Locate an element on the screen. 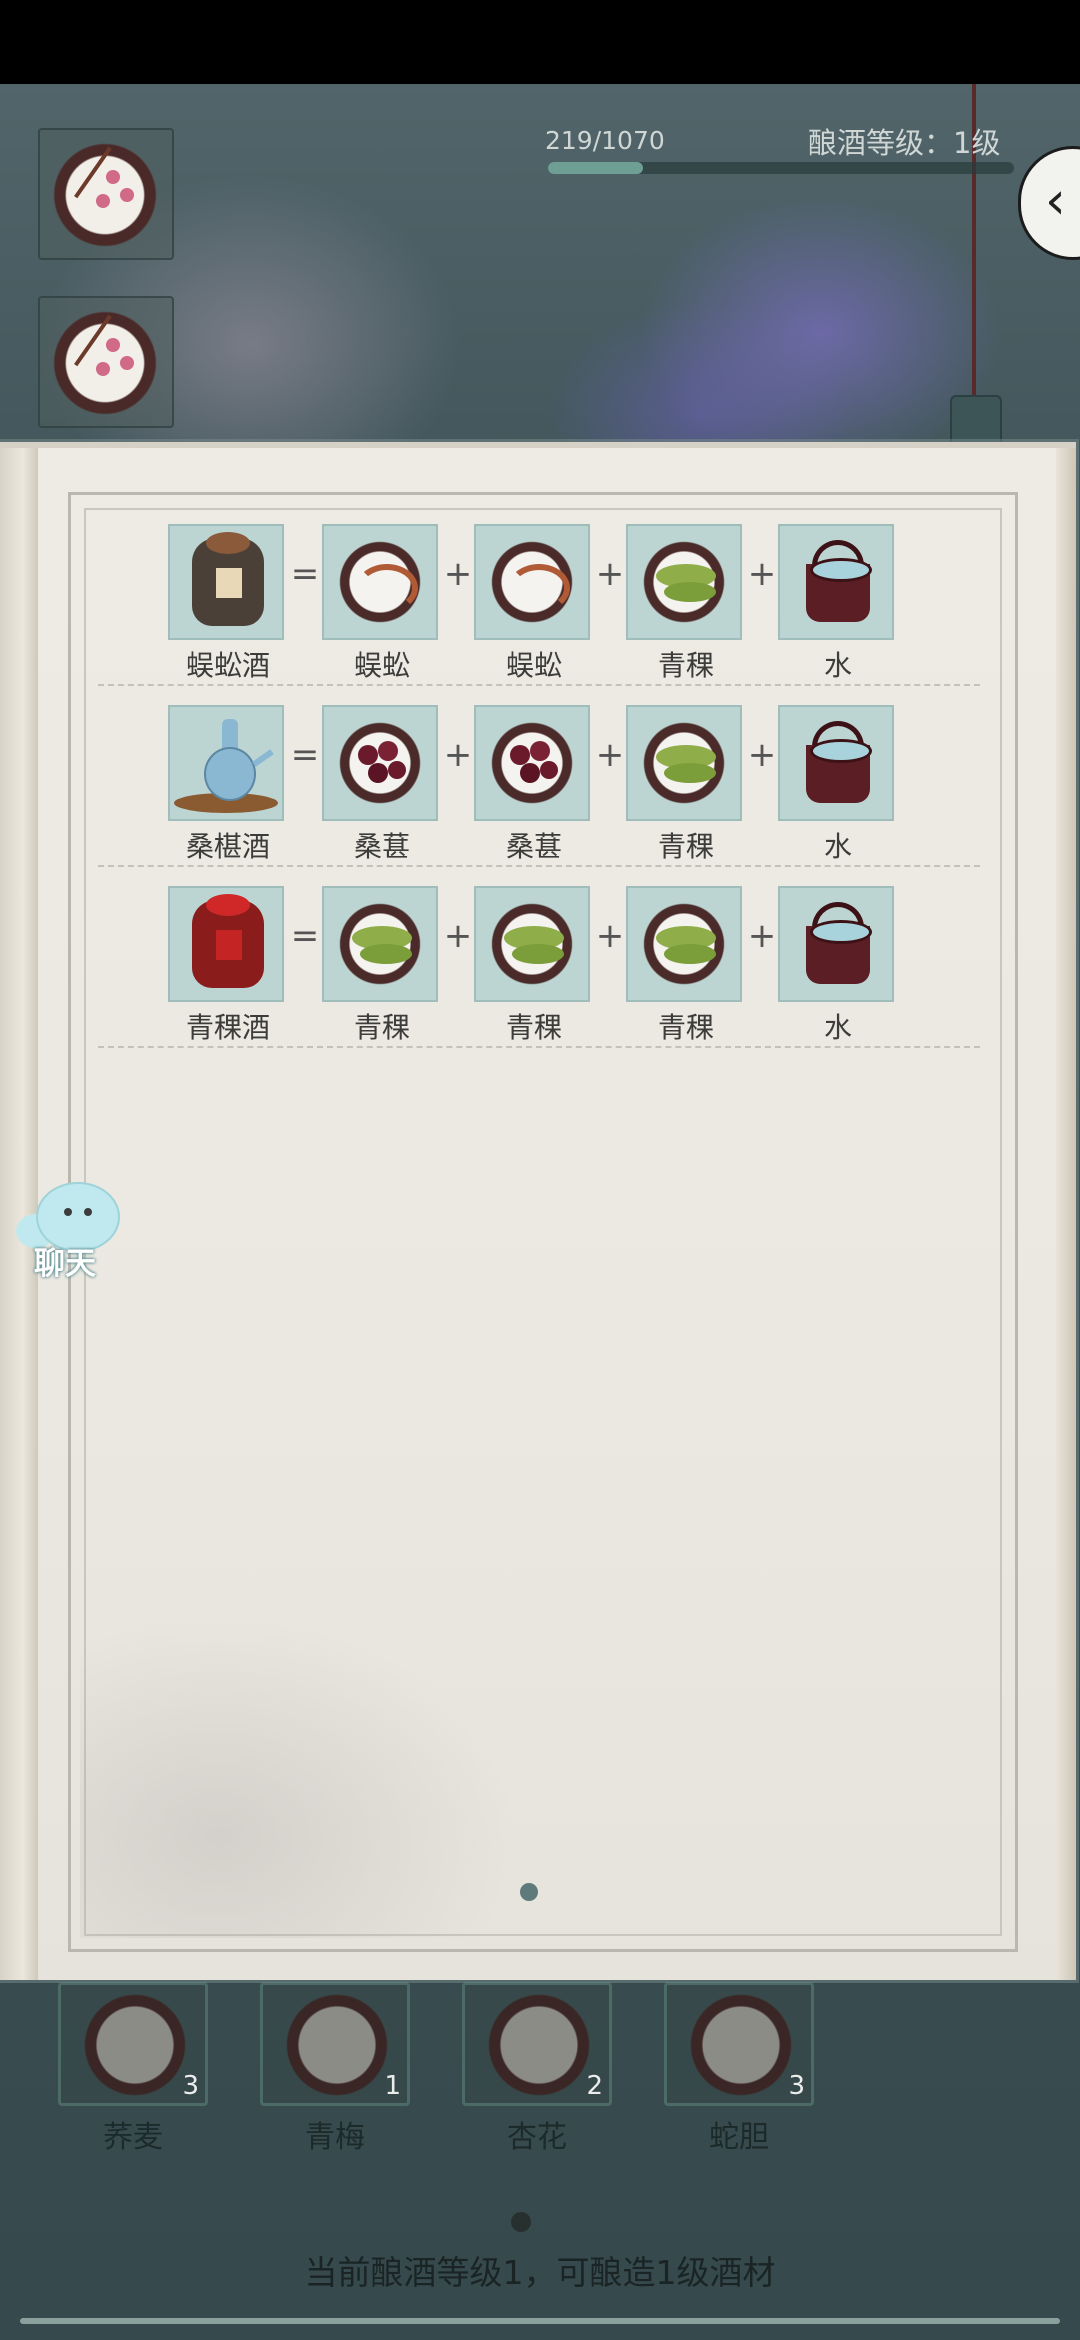  inventory-count: 2 is located at coordinates (594, 2086).